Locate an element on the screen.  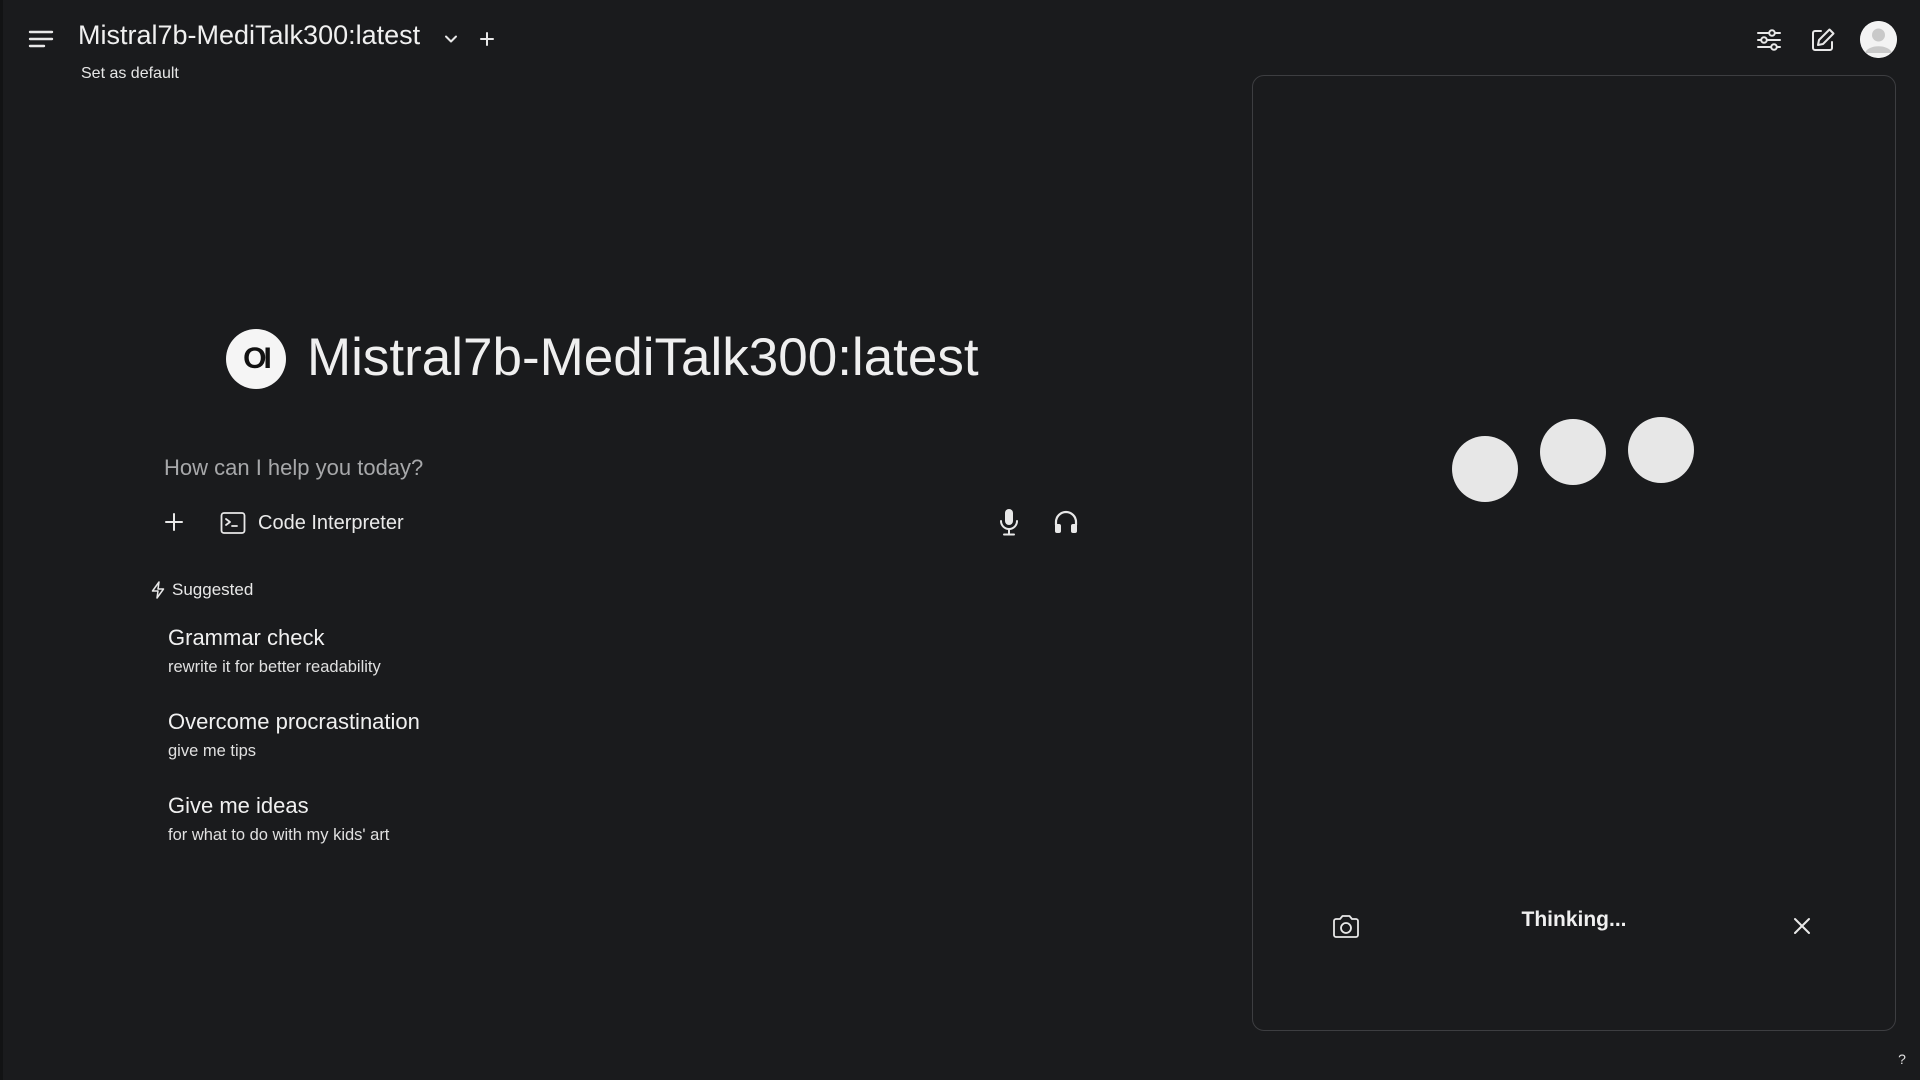
camera-icon is located at coordinates (1346, 926).